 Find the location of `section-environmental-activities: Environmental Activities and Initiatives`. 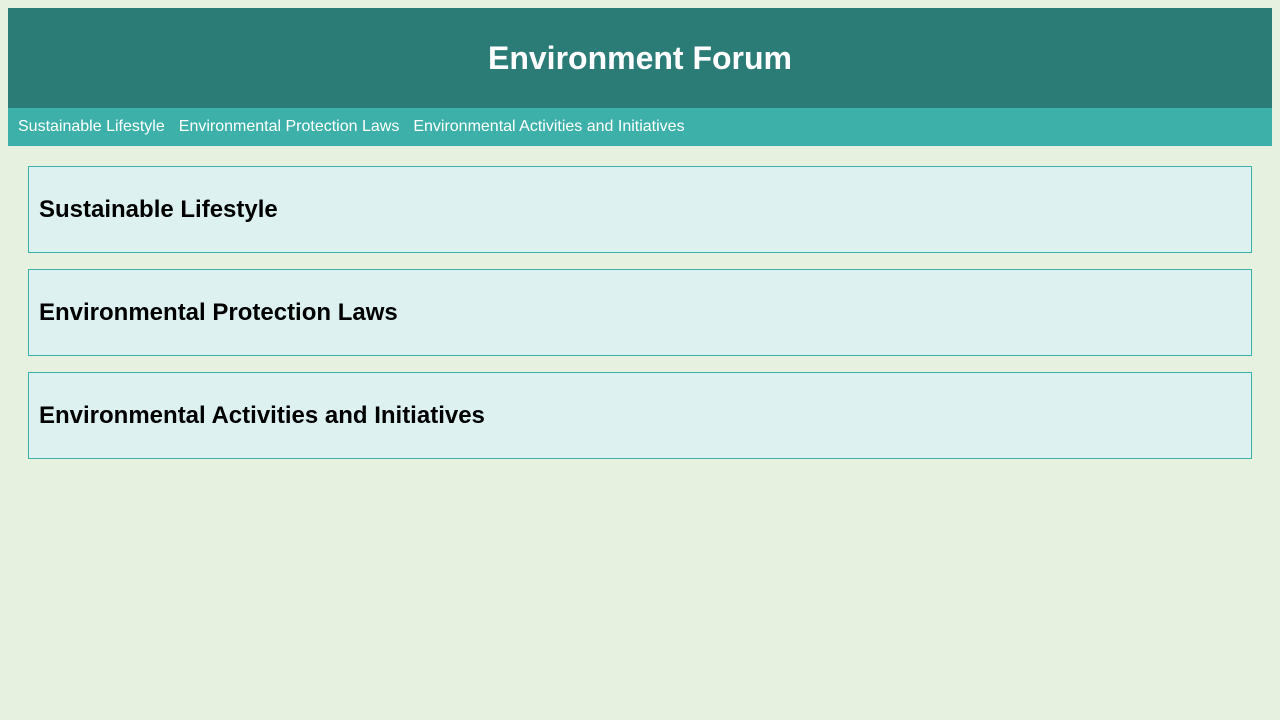

section-environmental-activities: Environmental Activities and Initiatives is located at coordinates (640, 415).